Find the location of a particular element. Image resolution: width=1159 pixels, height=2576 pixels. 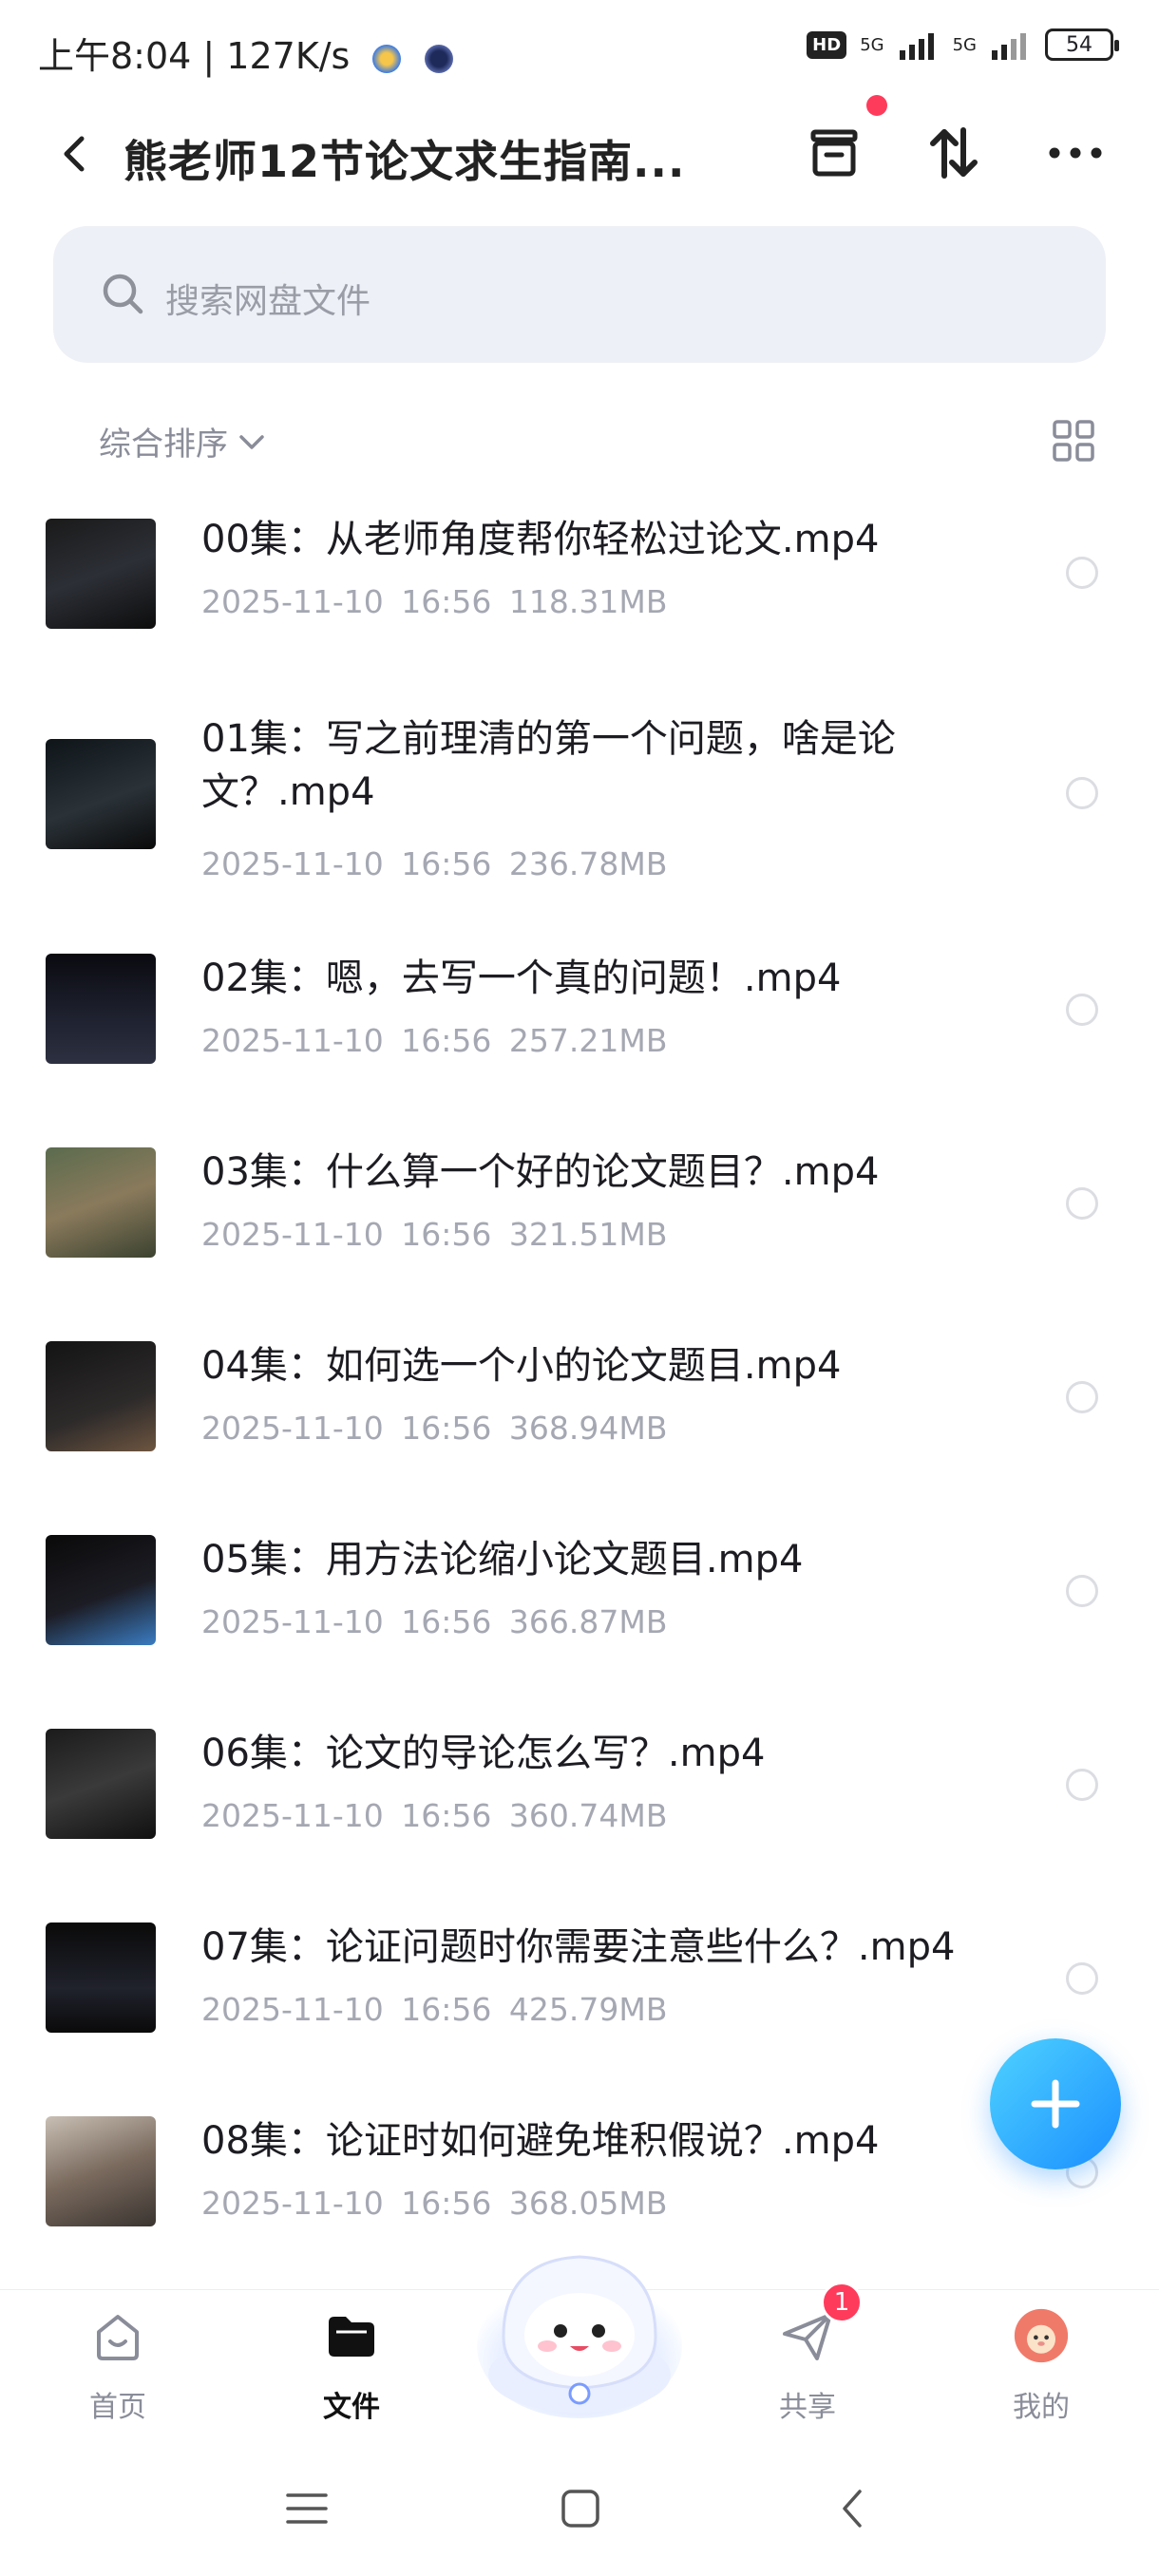

file-size: 368.05MB is located at coordinates (588, 2203).